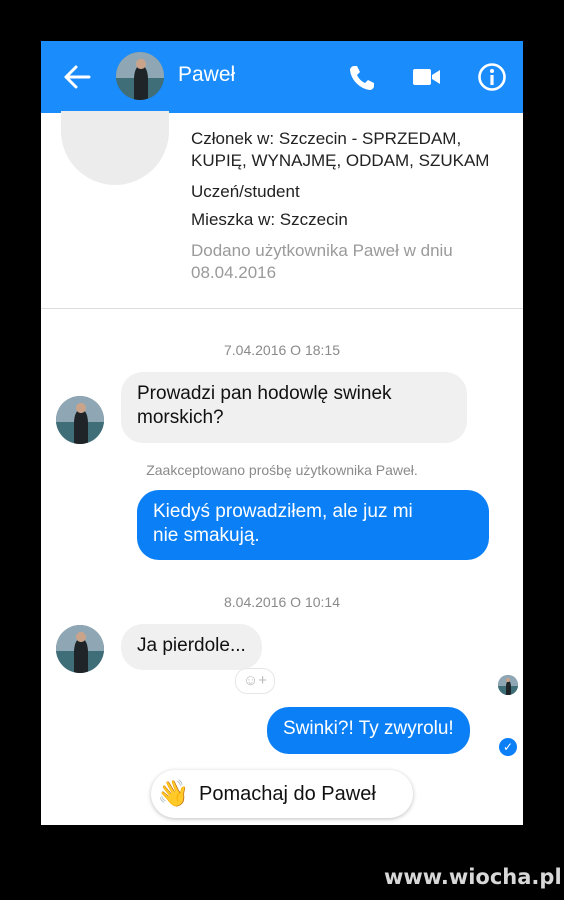  Describe the element at coordinates (173, 793) in the screenshot. I see `waving-hand-icon: 👋` at that location.